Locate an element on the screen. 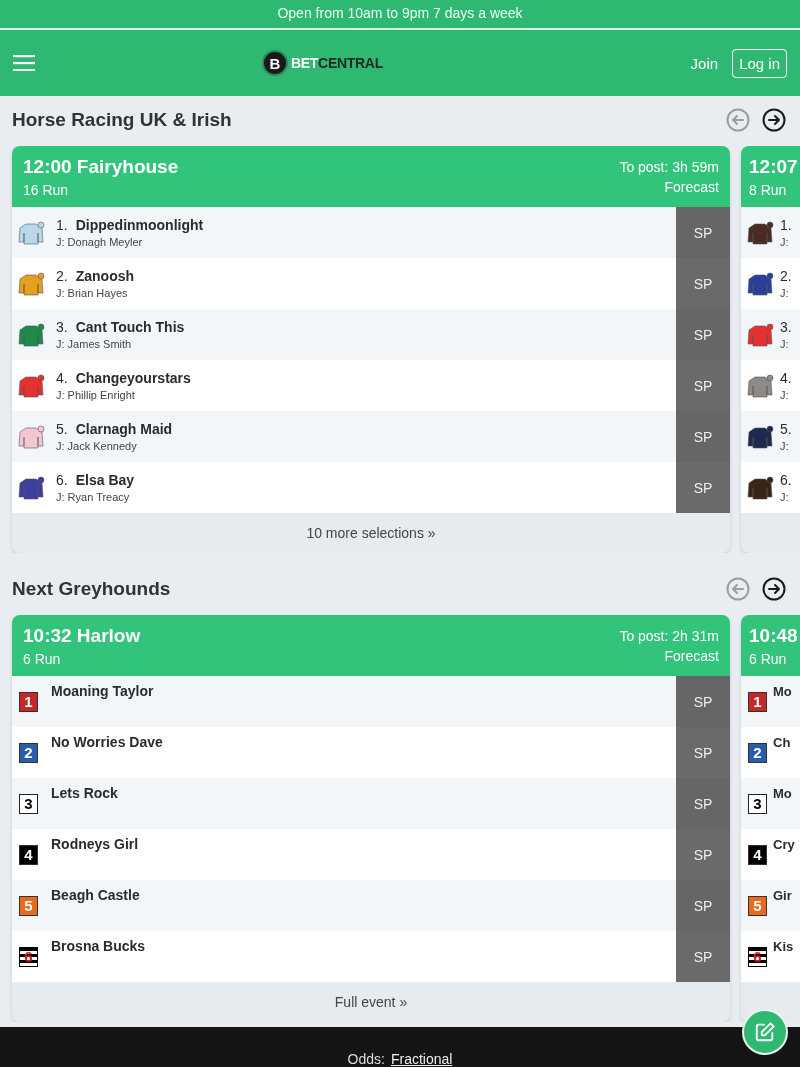 The height and width of the screenshot is (1067, 800). runner-name: Dippedinmoonlight is located at coordinates (139, 225).